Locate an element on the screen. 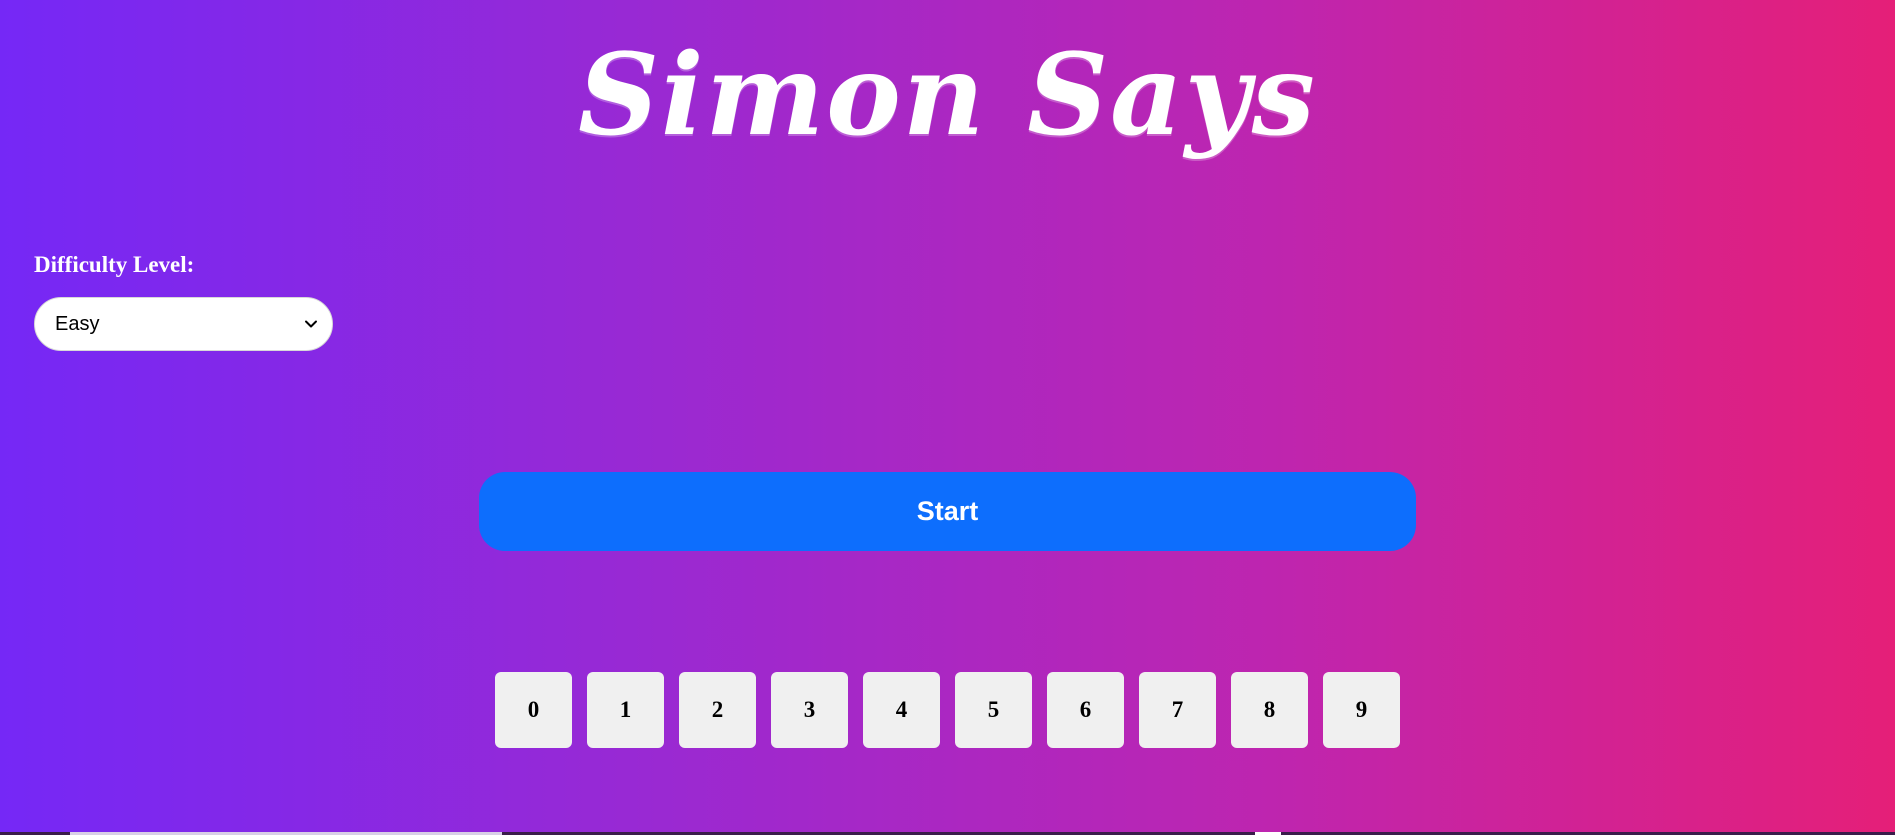 The height and width of the screenshot is (835, 1895). key-5: 5 is located at coordinates (993, 710).